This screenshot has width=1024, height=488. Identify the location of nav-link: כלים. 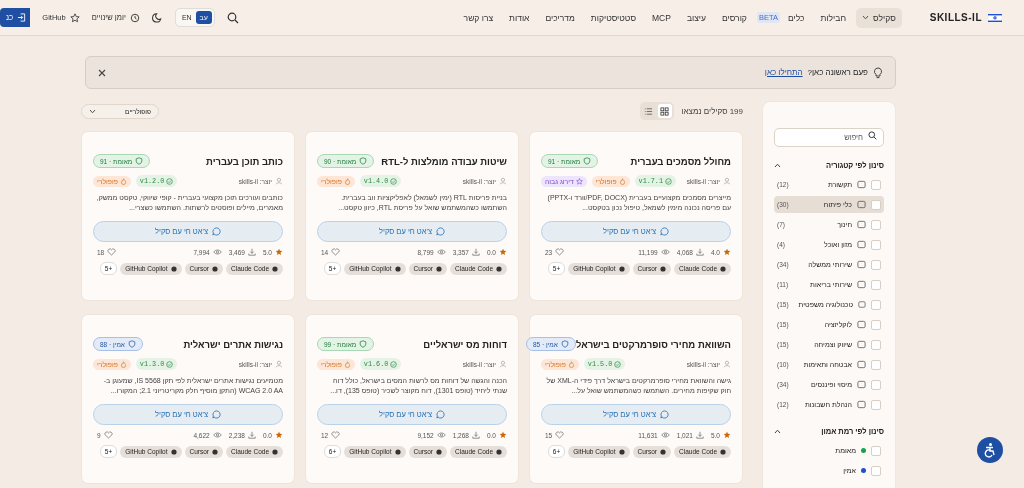
(796, 17).